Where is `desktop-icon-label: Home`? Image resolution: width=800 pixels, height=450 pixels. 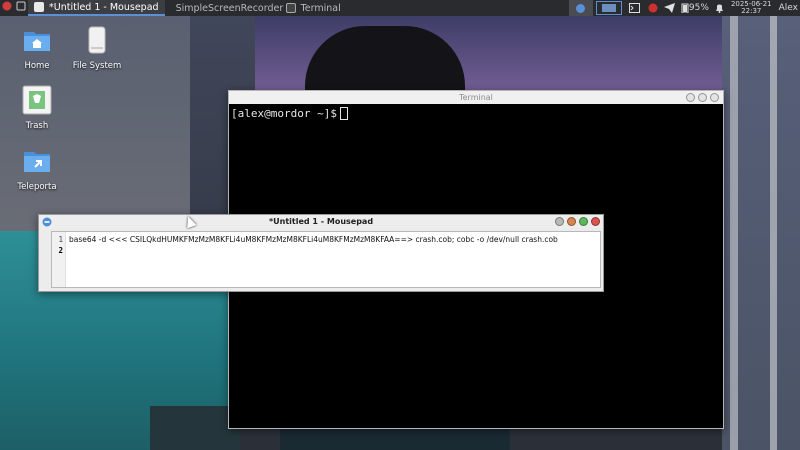
desktop-icon-label: Home is located at coordinates (37, 66).